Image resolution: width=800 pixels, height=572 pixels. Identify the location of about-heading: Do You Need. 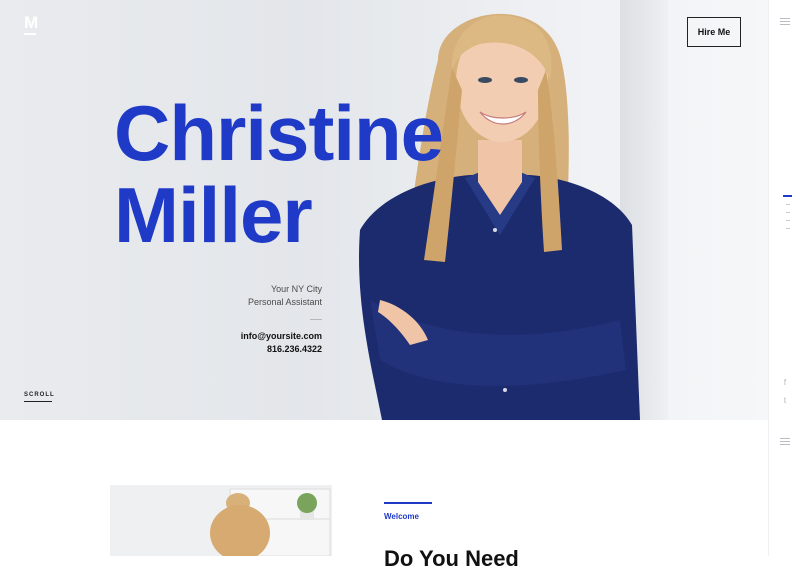
(451, 558).